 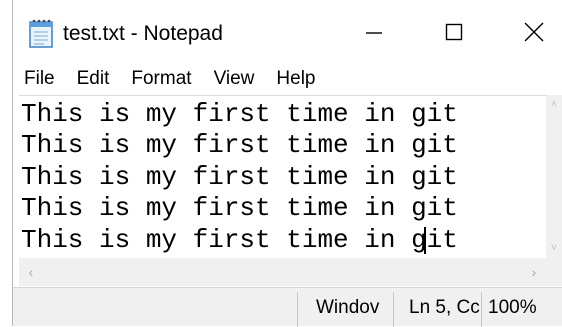 What do you see at coordinates (31, 272) in the screenshot?
I see `scroll-left-icon: ‹` at bounding box center [31, 272].